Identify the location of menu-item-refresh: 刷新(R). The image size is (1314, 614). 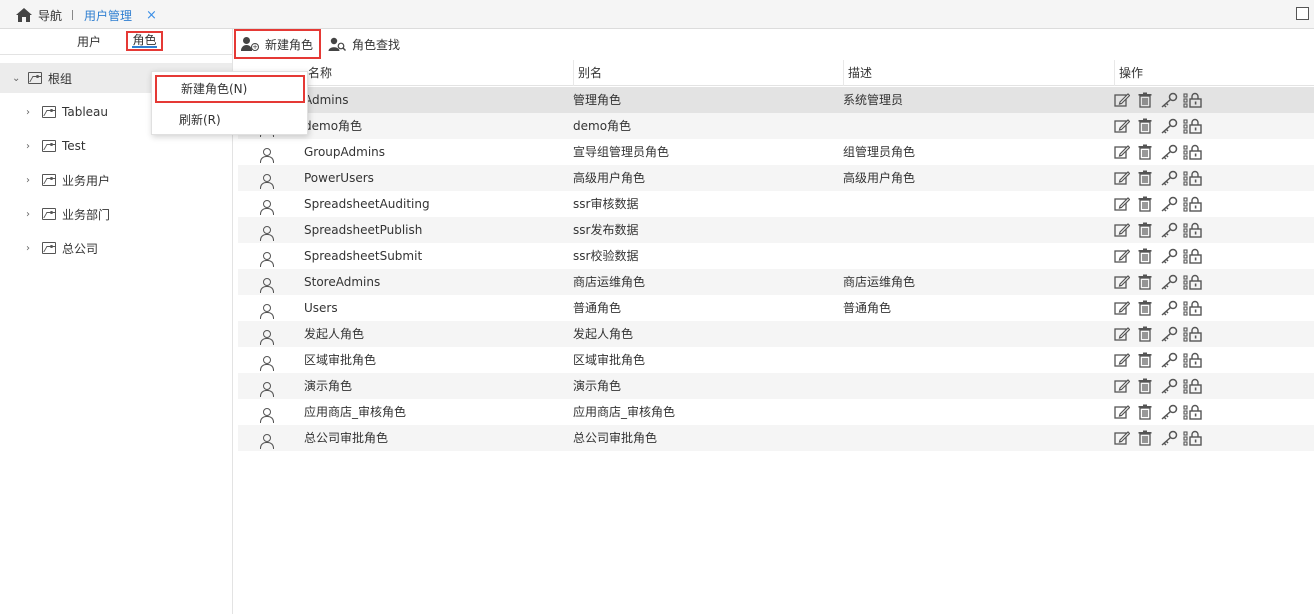
(229, 120).